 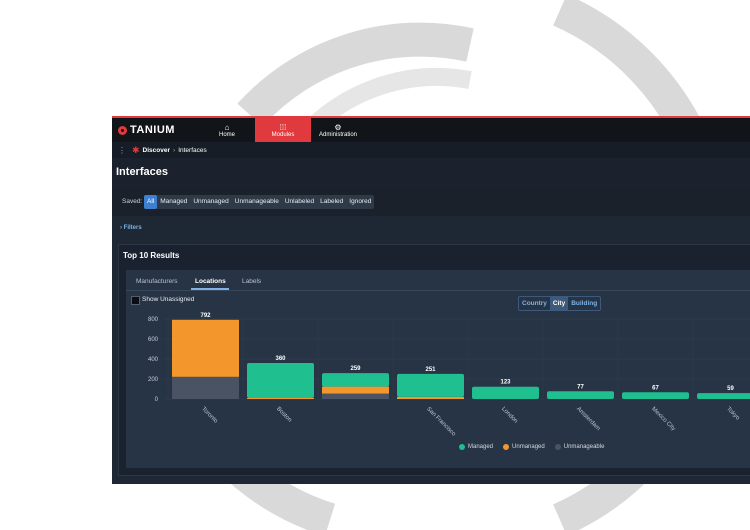 I want to click on data-label: 67, so click(x=655, y=388).